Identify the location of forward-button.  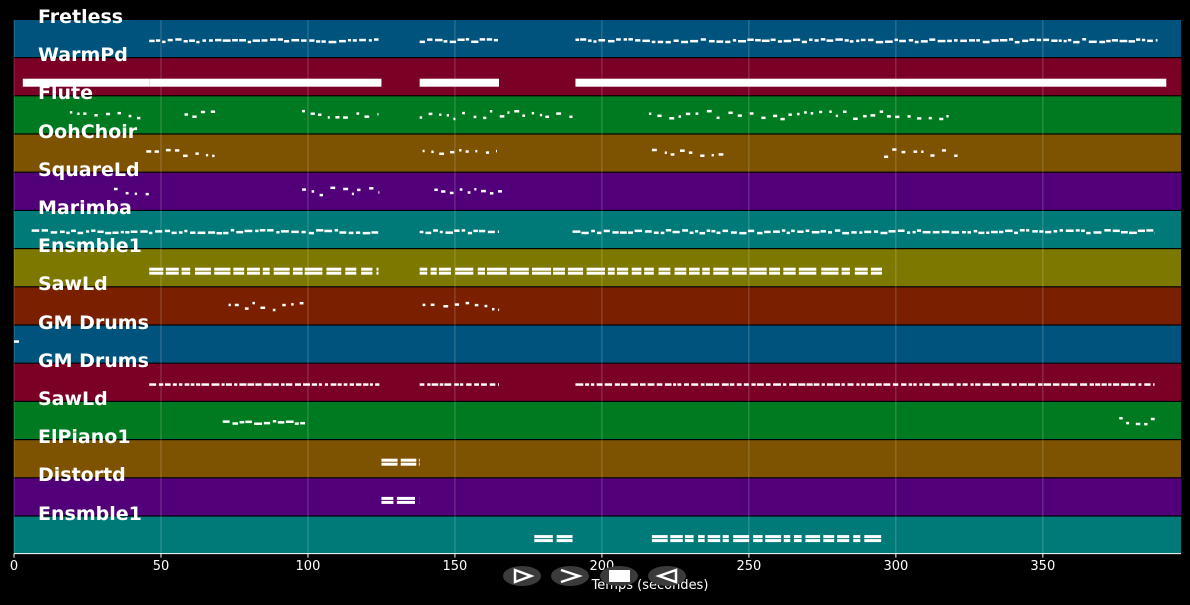
(570, 576).